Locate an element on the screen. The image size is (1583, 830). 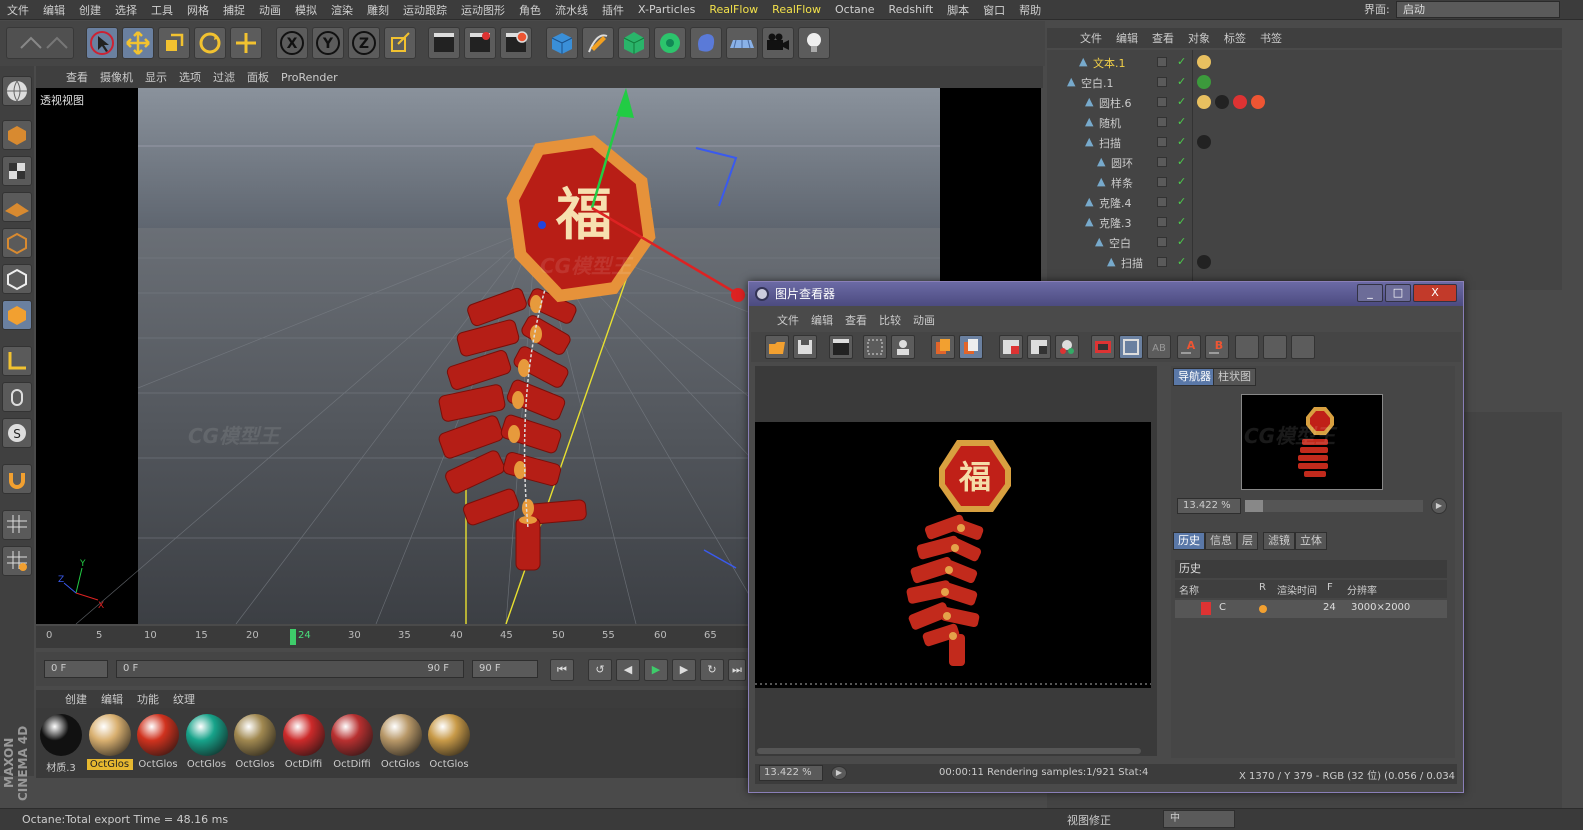
points-mode-icon is located at coordinates (17, 243).